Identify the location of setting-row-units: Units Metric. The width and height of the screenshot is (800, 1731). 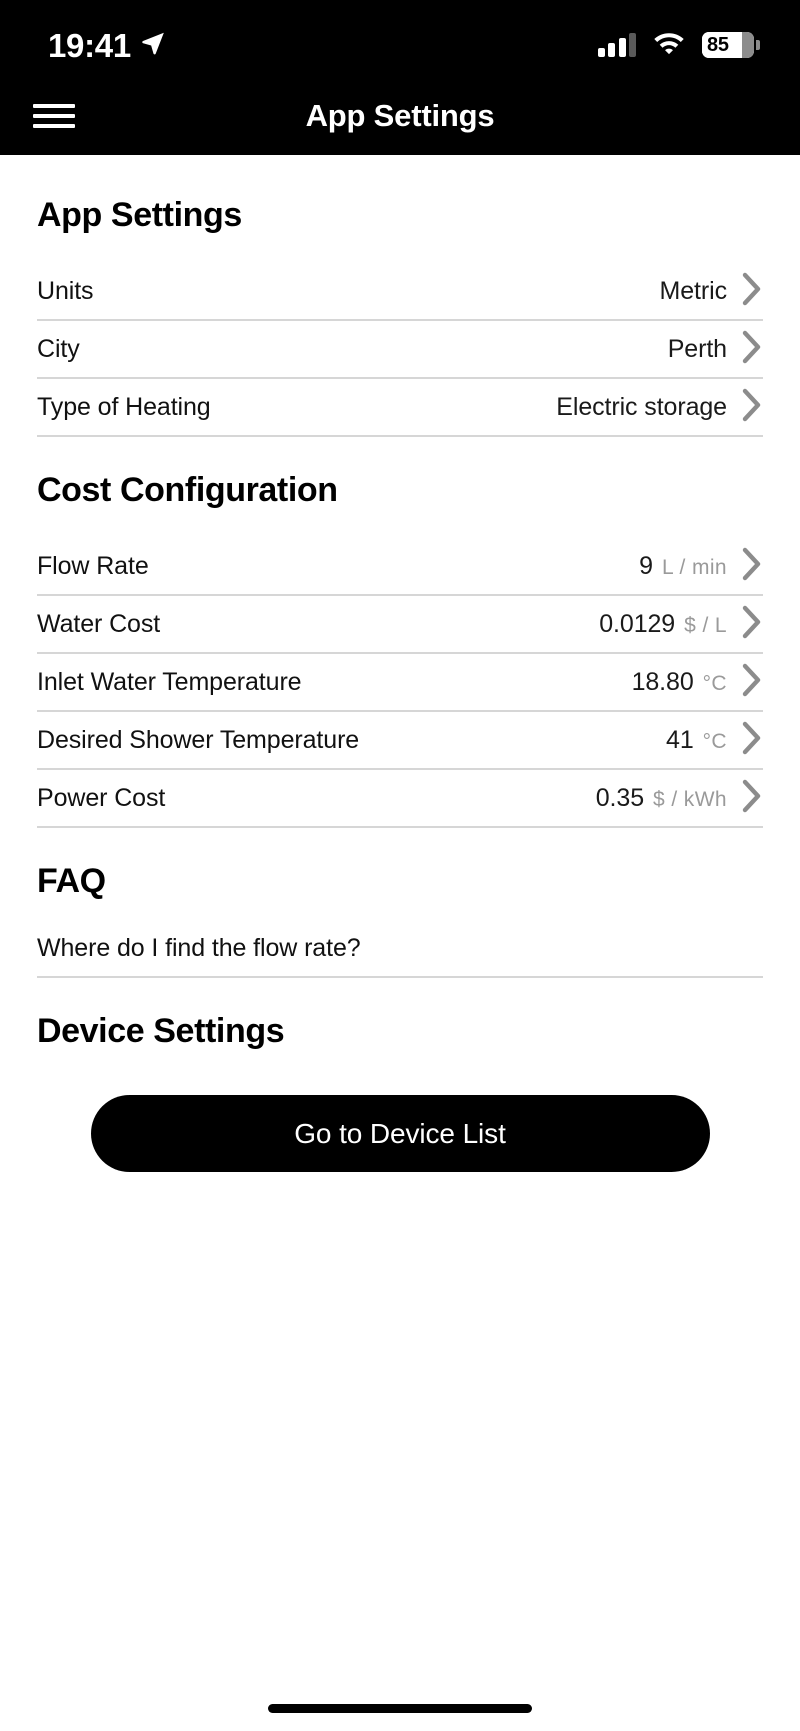
(400, 292).